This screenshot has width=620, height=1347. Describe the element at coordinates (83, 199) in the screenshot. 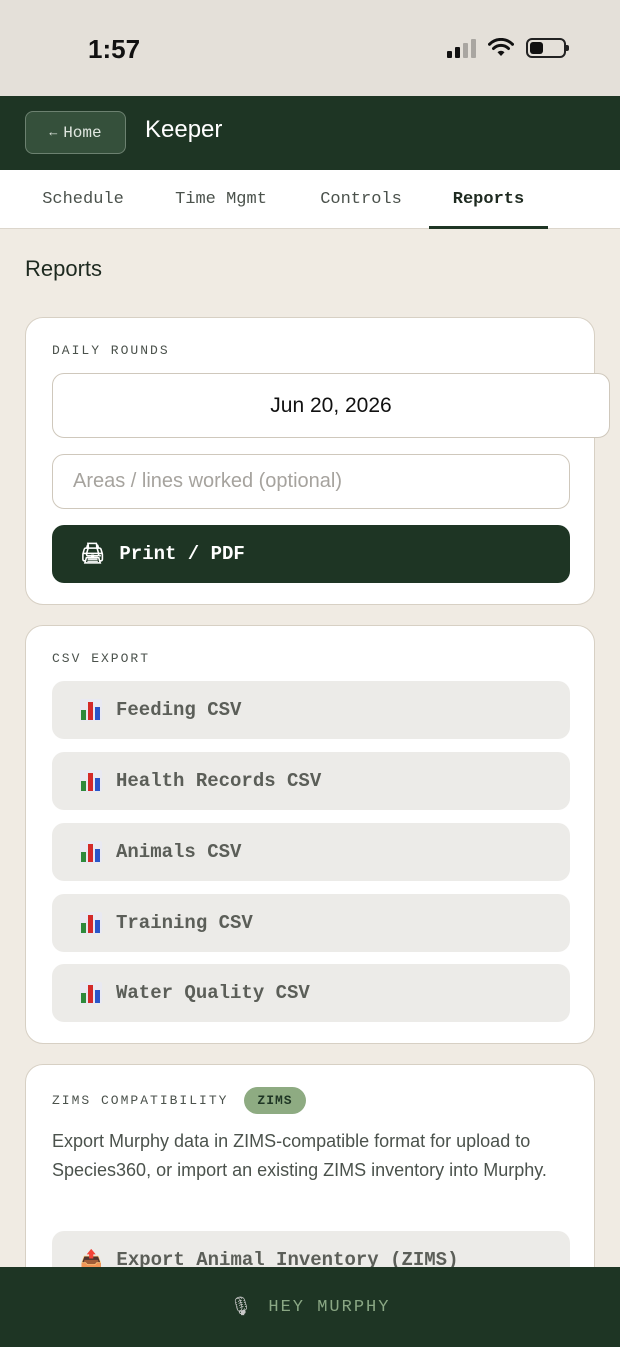

I see `tab-schedule: Schedule` at that location.